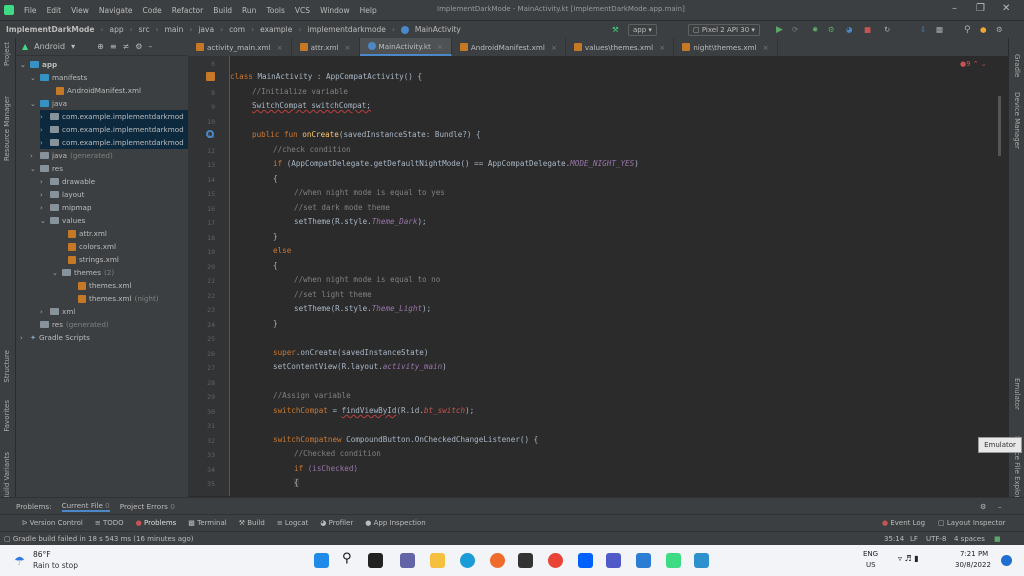 The image size is (1024, 576). Describe the element at coordinates (620, 47) in the screenshot. I see `tab-values-themes: values\themes.xml ×` at that location.